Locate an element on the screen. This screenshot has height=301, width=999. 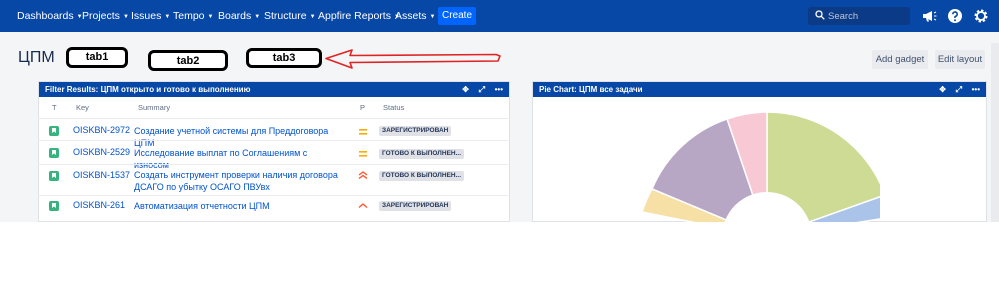
issue-key: OISKBN-261 is located at coordinates (99, 205).